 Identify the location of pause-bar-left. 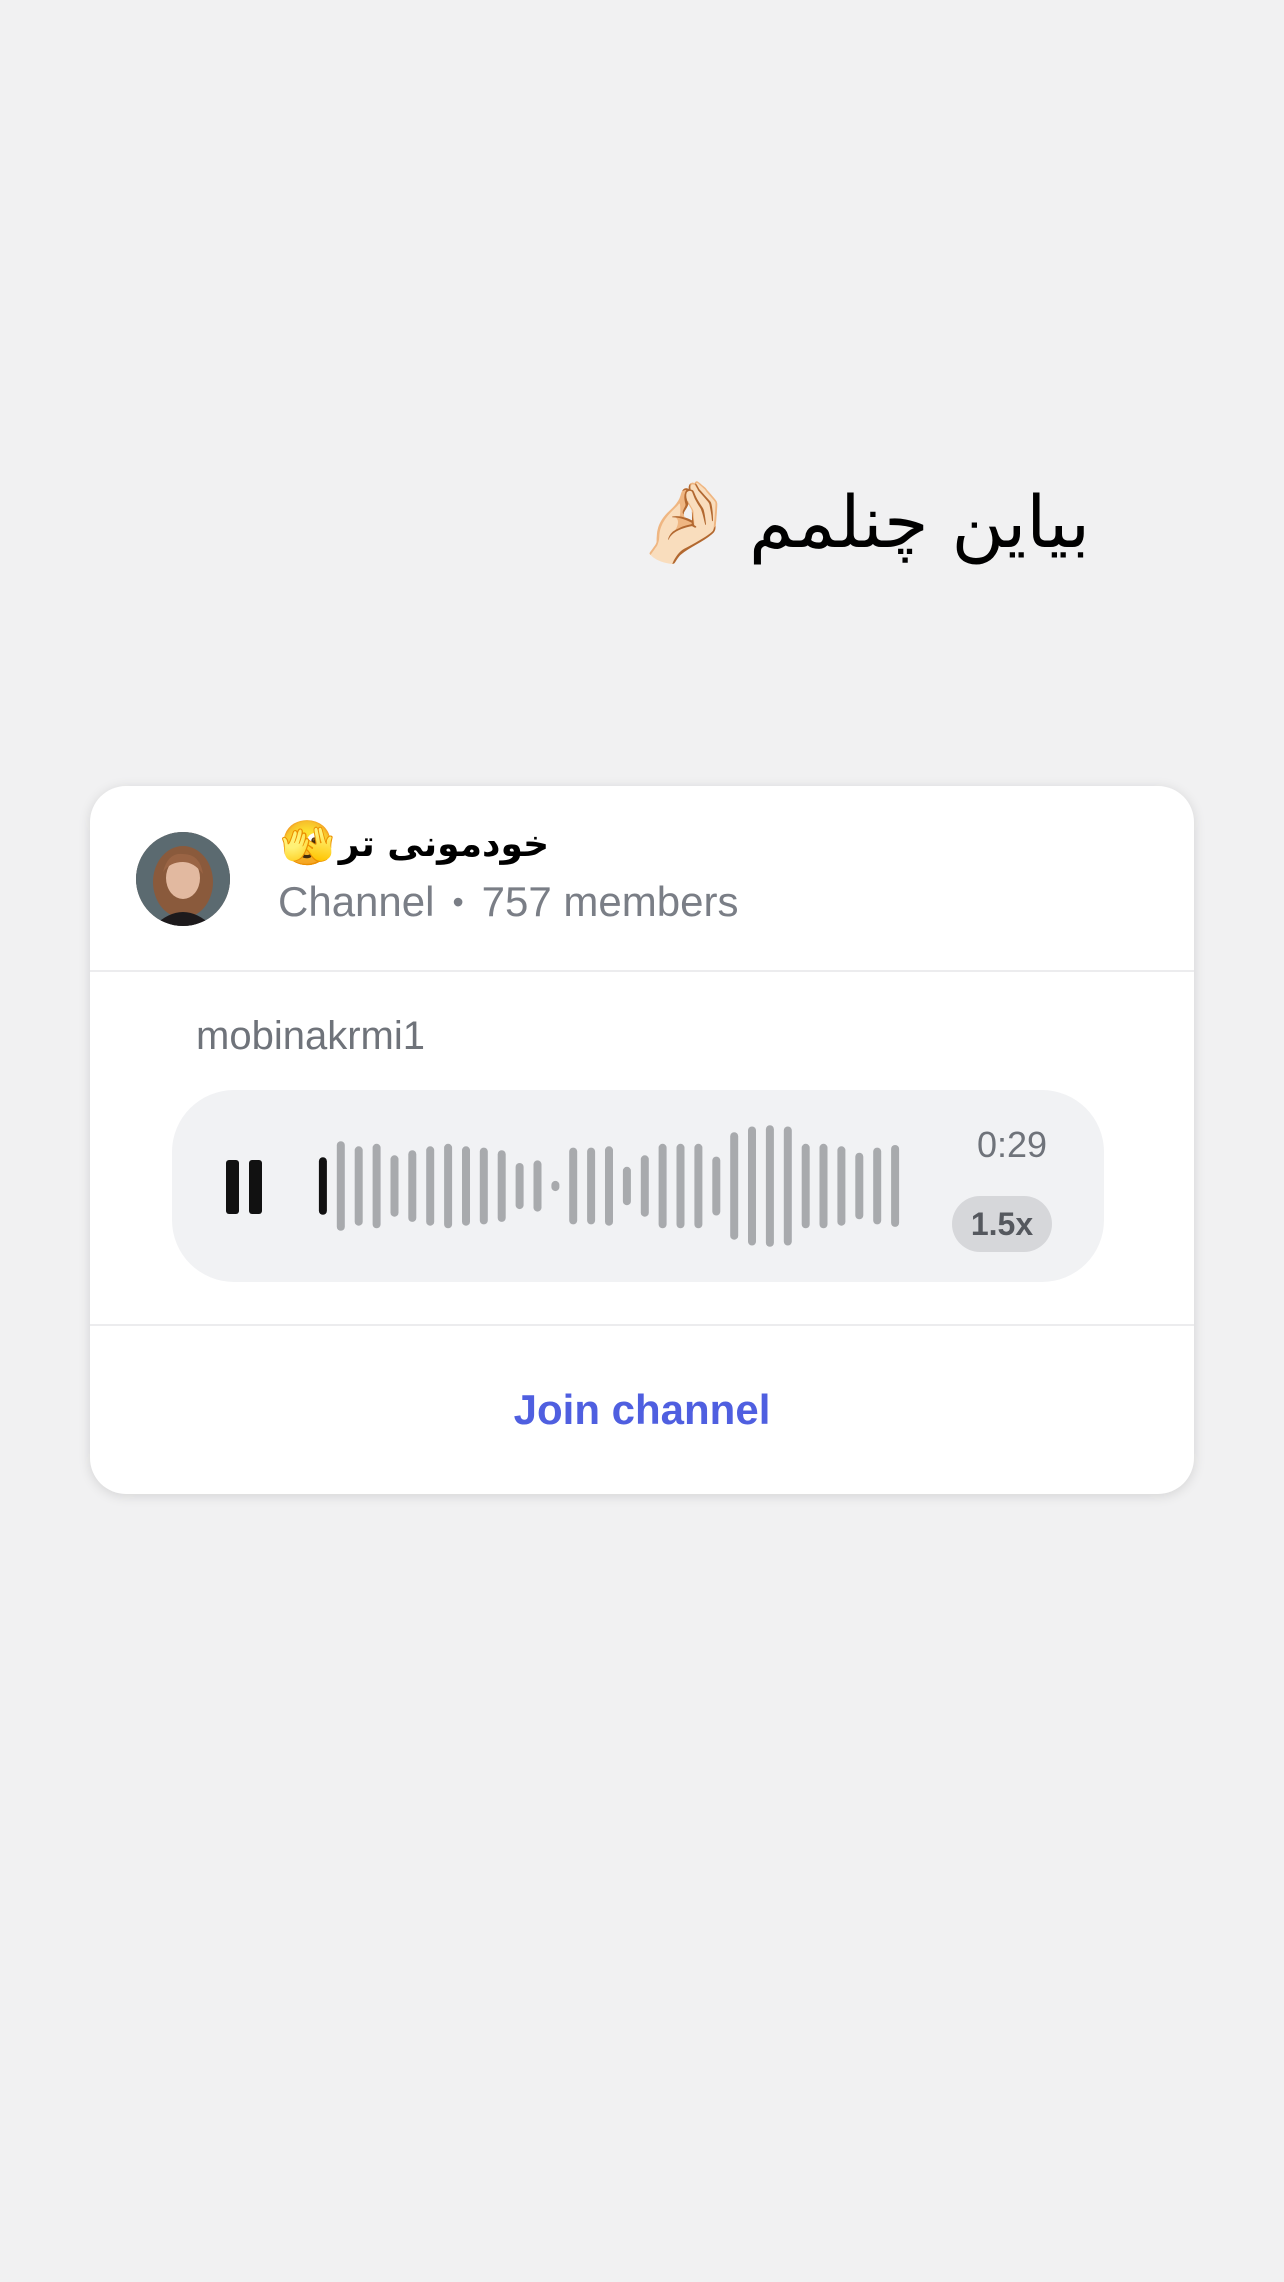
(232, 1187).